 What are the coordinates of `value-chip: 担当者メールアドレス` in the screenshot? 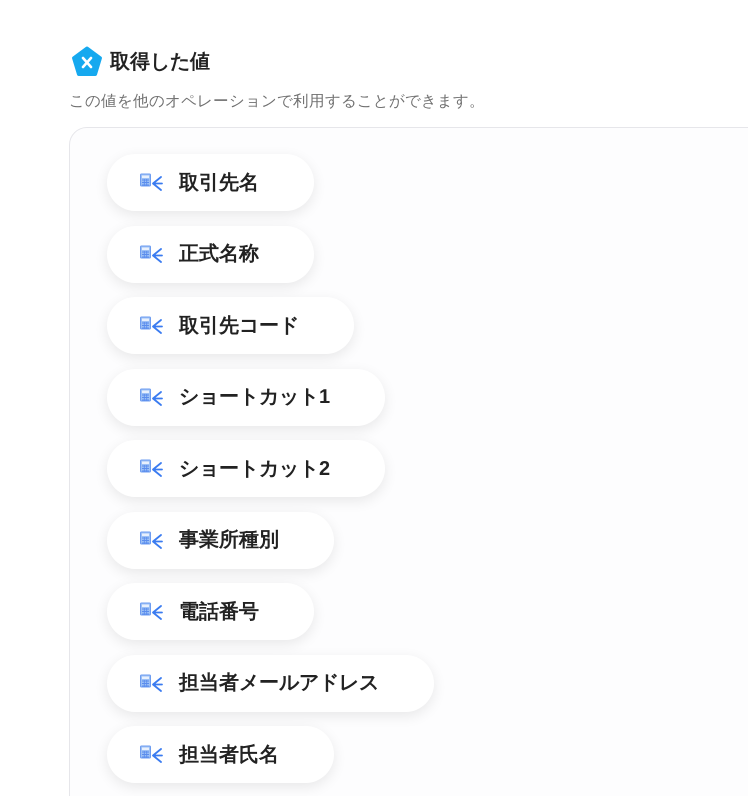 It's located at (270, 683).